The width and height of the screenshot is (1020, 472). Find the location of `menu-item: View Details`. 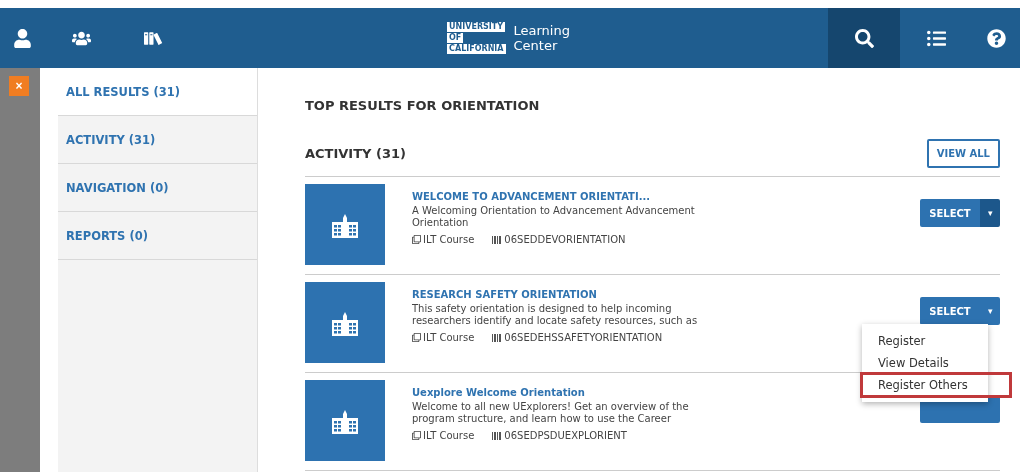

menu-item: View Details is located at coordinates (925, 363).